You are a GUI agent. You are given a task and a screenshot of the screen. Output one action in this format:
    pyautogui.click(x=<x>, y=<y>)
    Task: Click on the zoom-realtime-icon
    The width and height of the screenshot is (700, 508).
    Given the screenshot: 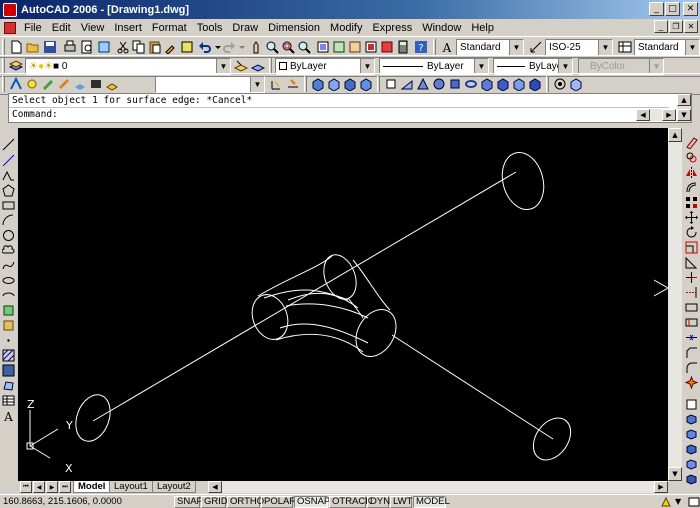 What is the action you would take?
    pyautogui.click(x=272, y=47)
    